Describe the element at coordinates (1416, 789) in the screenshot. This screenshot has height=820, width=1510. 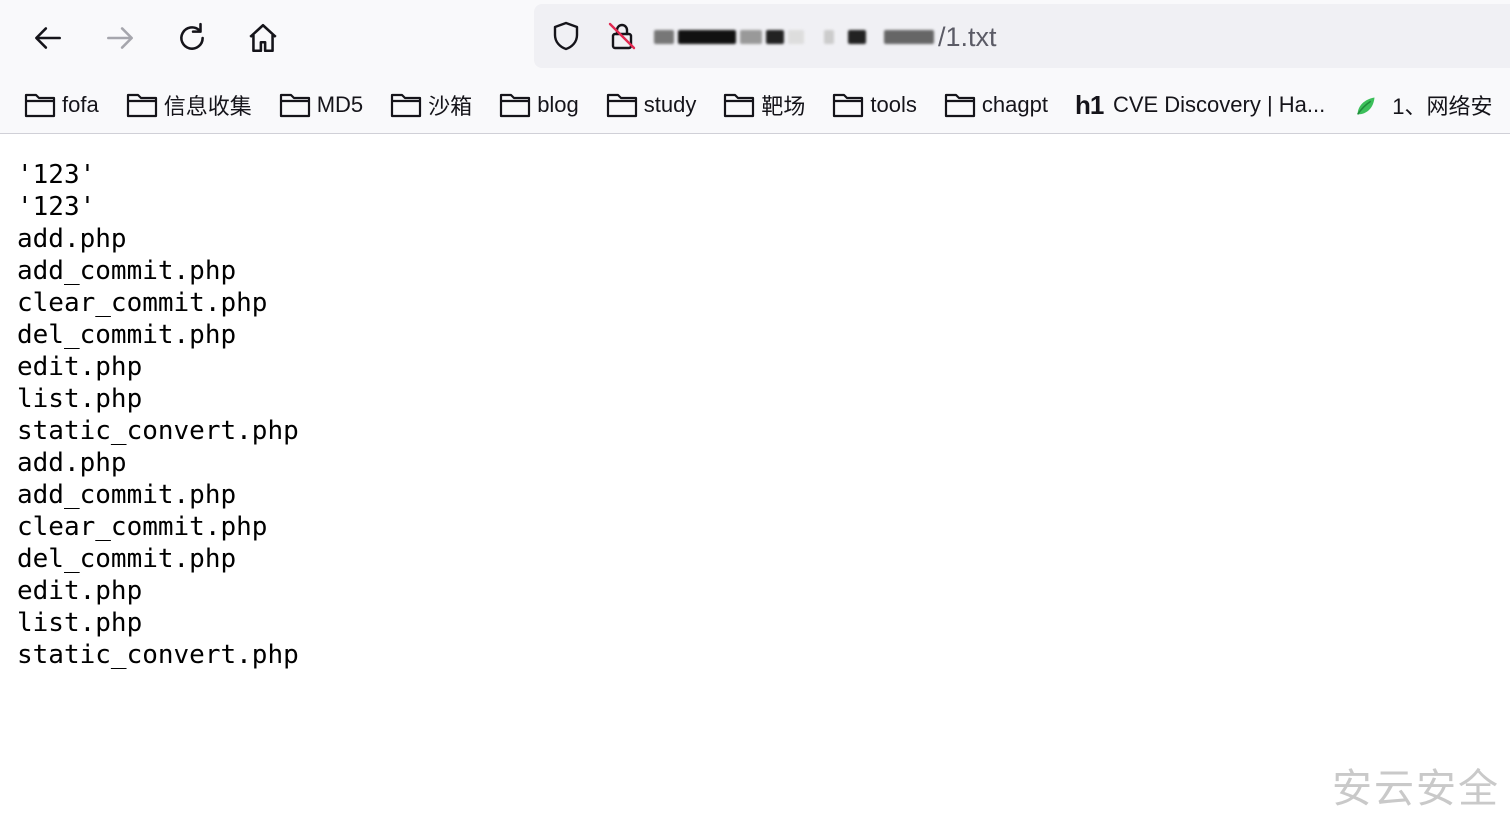
I see `watermark-text: 安云安全` at that location.